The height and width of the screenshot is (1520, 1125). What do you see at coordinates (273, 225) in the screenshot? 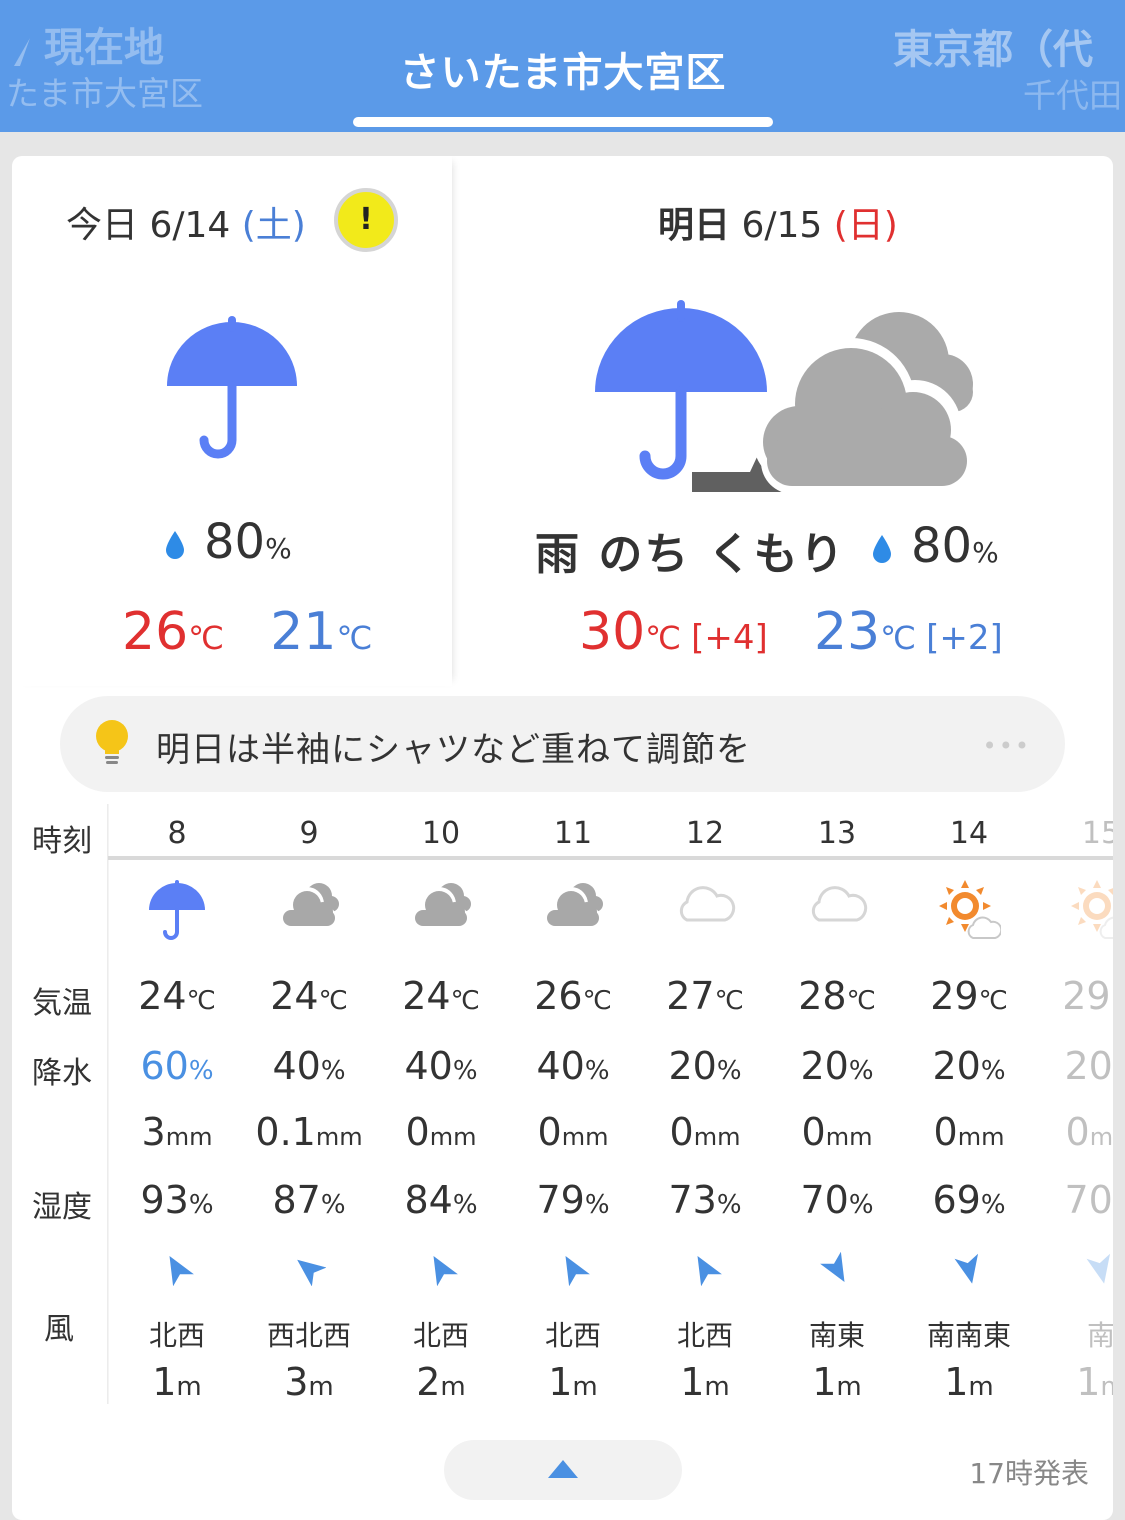
I see `today-dow: (土)` at bounding box center [273, 225].